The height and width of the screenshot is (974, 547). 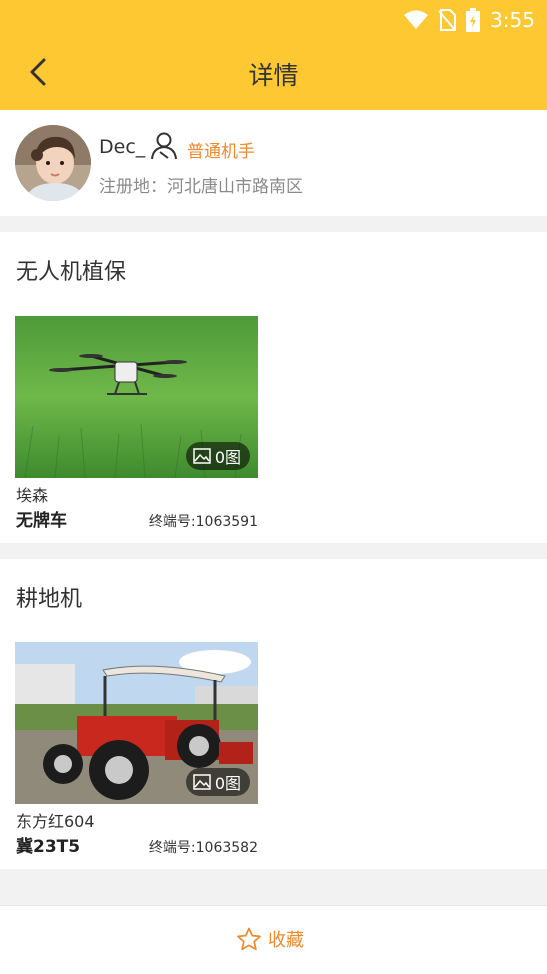 What do you see at coordinates (203, 522) in the screenshot?
I see `terminal-number: 终端号:1063591` at bounding box center [203, 522].